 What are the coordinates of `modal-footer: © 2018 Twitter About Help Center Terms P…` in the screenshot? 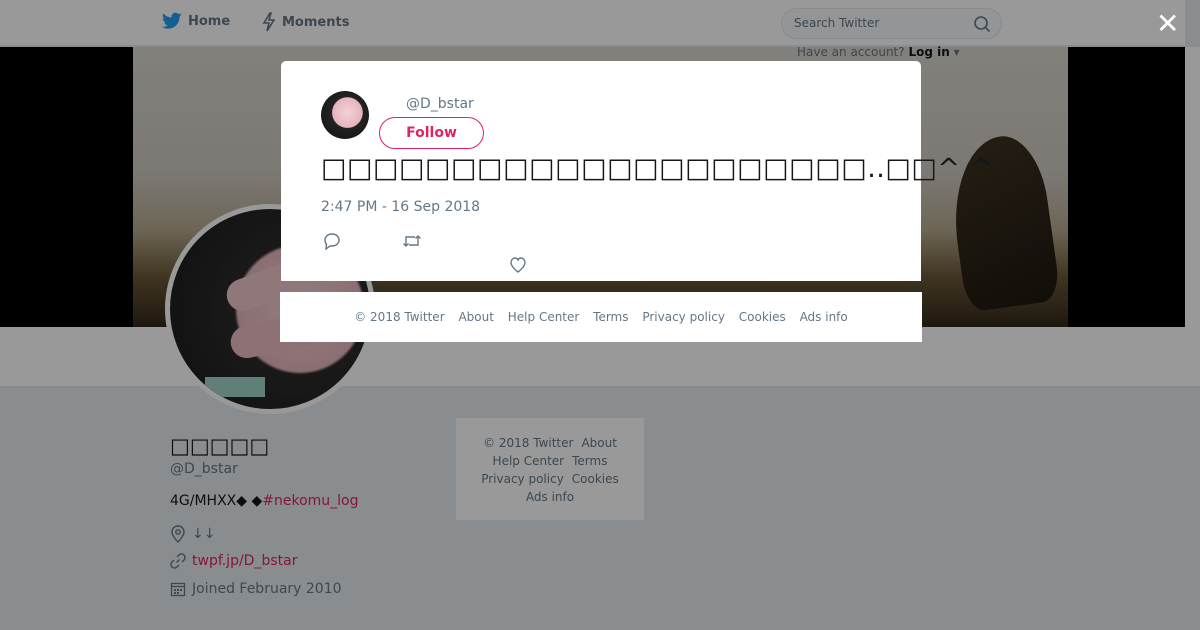 It's located at (601, 317).